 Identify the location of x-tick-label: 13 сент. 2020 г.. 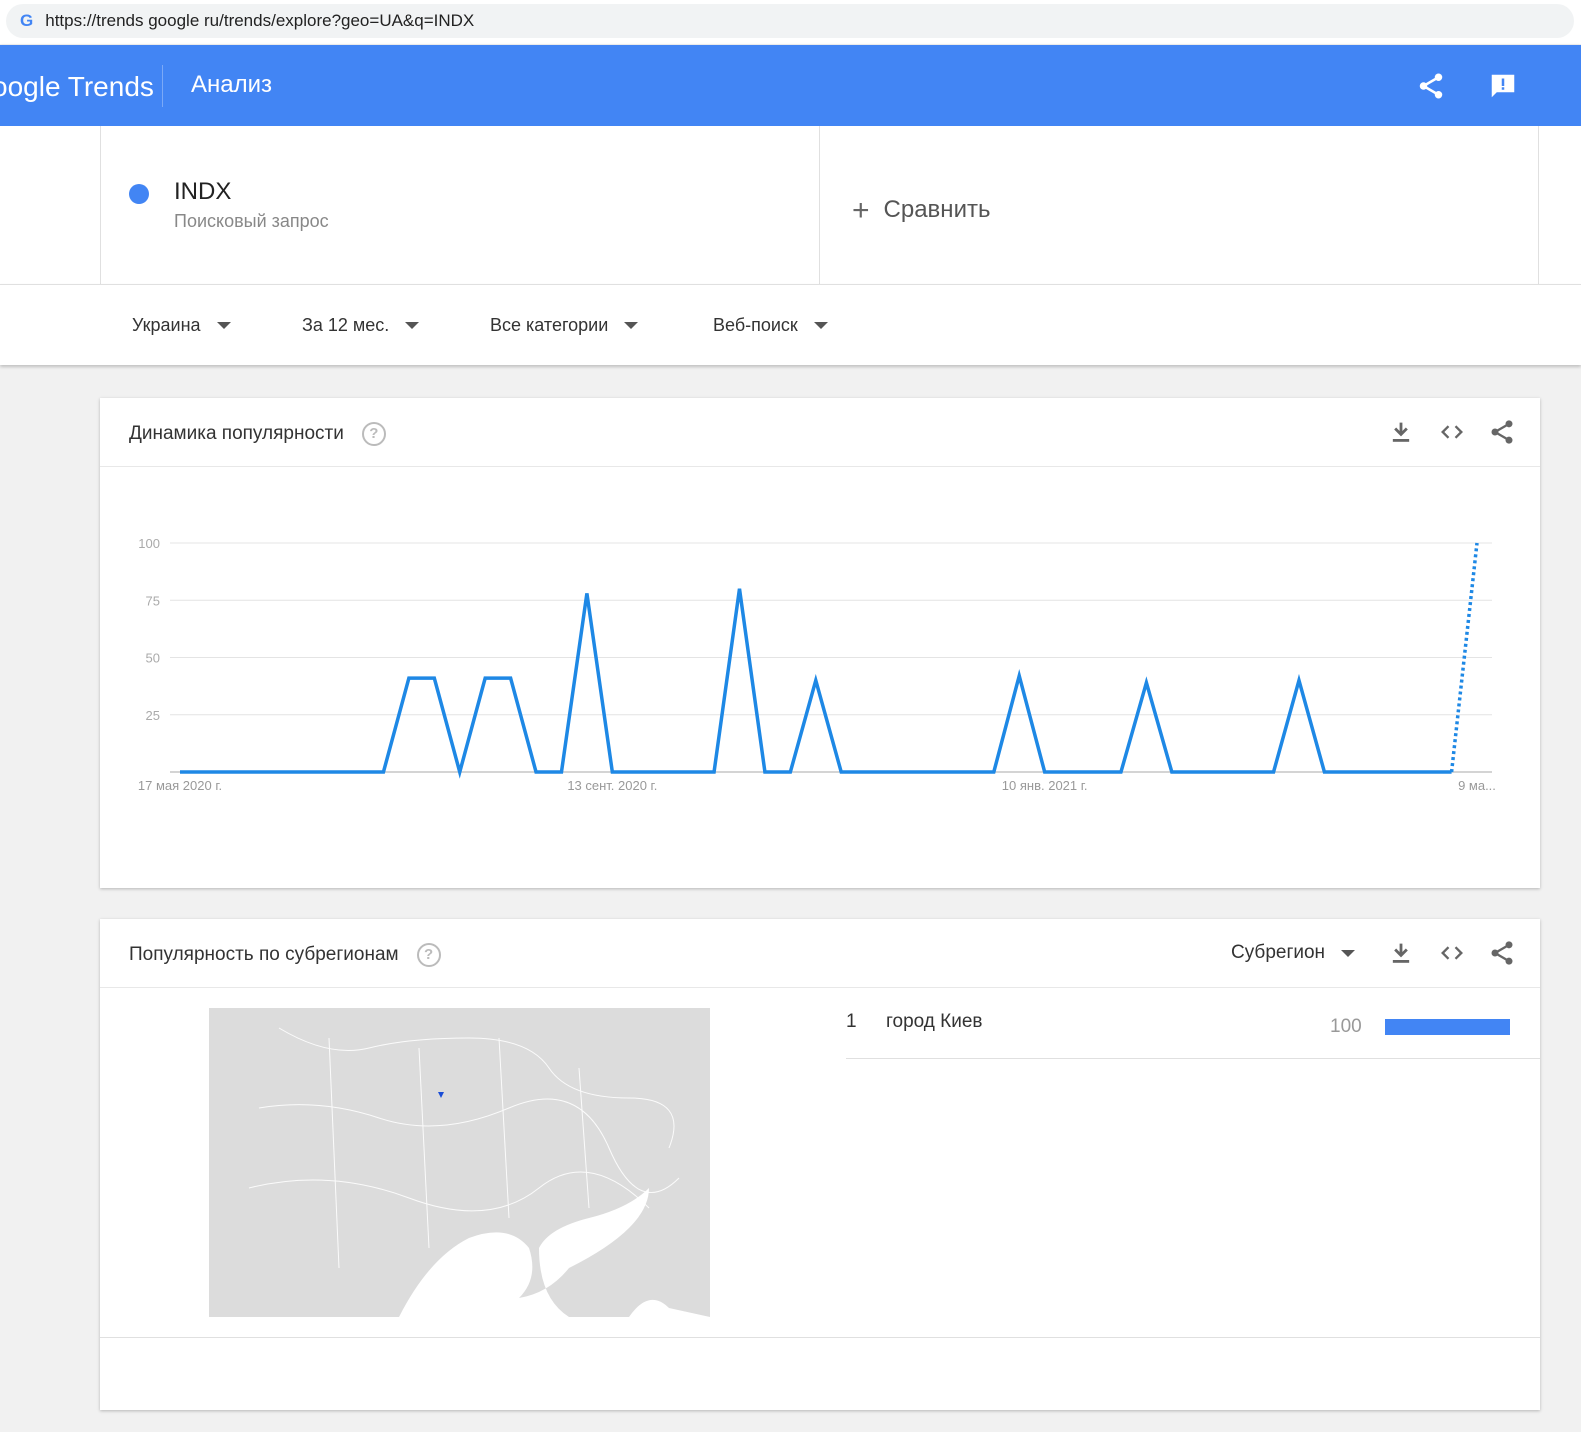
(612, 785).